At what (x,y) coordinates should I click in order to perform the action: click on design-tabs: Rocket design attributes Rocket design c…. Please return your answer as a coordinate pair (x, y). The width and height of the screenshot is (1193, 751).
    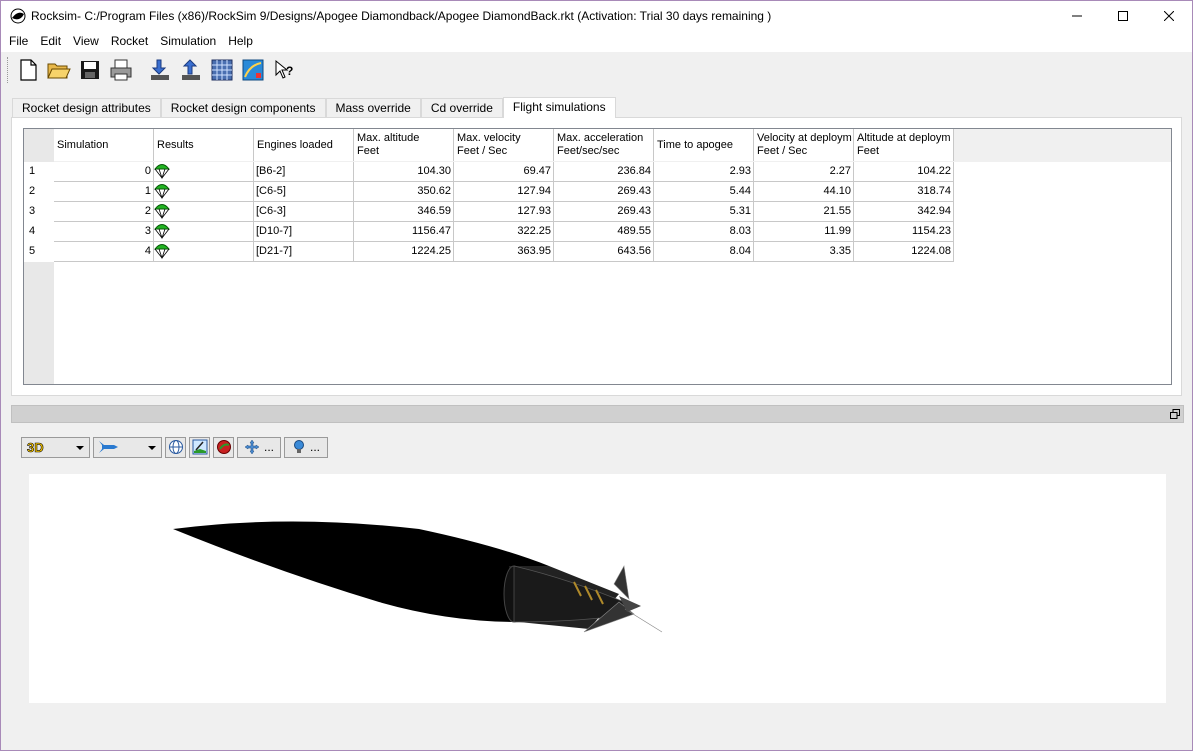
    Looking at the image, I should click on (314, 107).